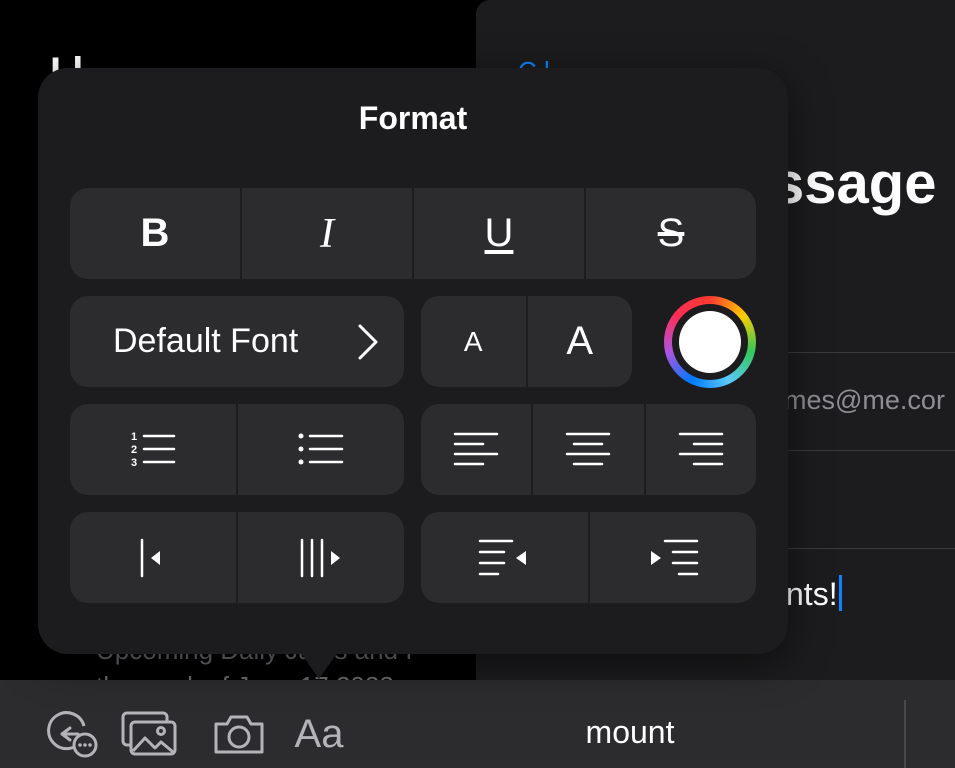 This screenshot has height=768, width=955. What do you see at coordinates (328, 233) in the screenshot?
I see `italic-button: I` at bounding box center [328, 233].